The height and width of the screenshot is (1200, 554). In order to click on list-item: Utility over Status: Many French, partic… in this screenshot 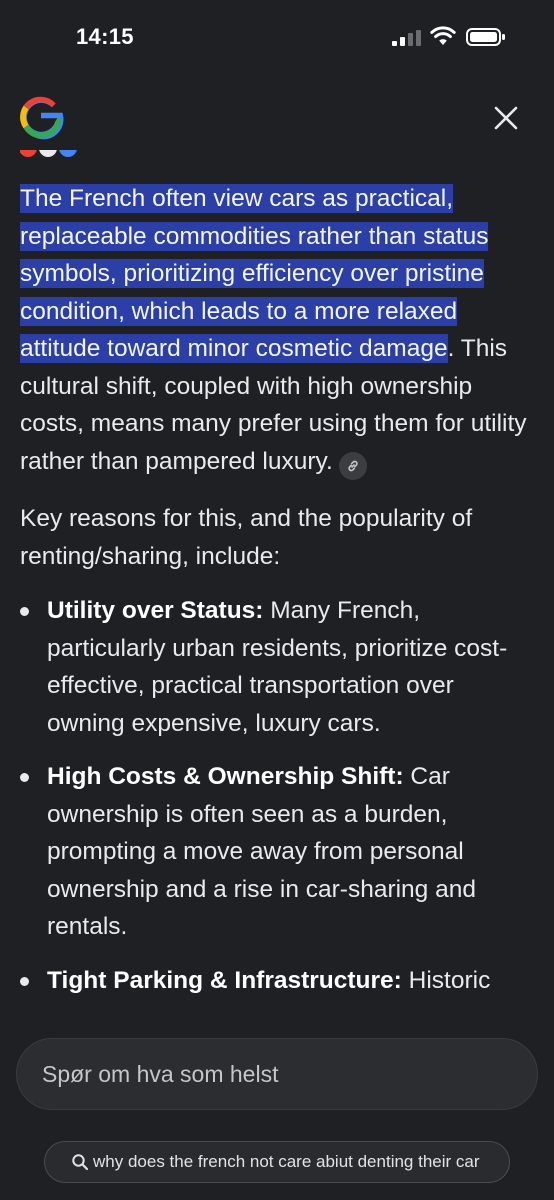, I will do `click(277, 667)`.